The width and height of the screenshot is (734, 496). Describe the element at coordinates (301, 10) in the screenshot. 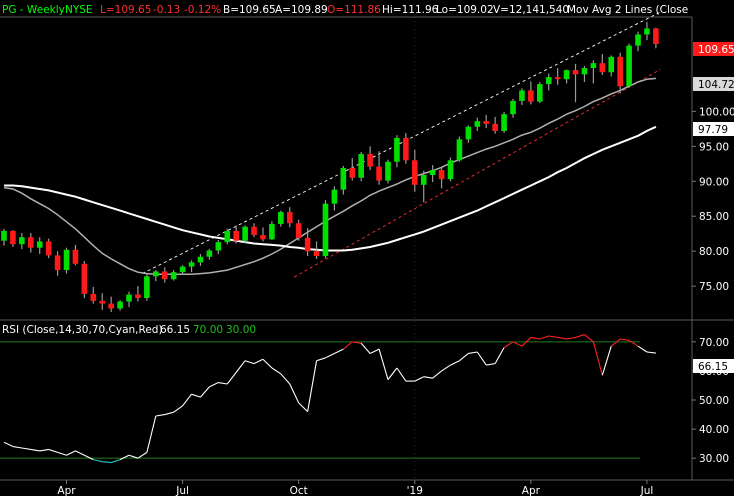

I see `header-ask: A=109.89` at that location.